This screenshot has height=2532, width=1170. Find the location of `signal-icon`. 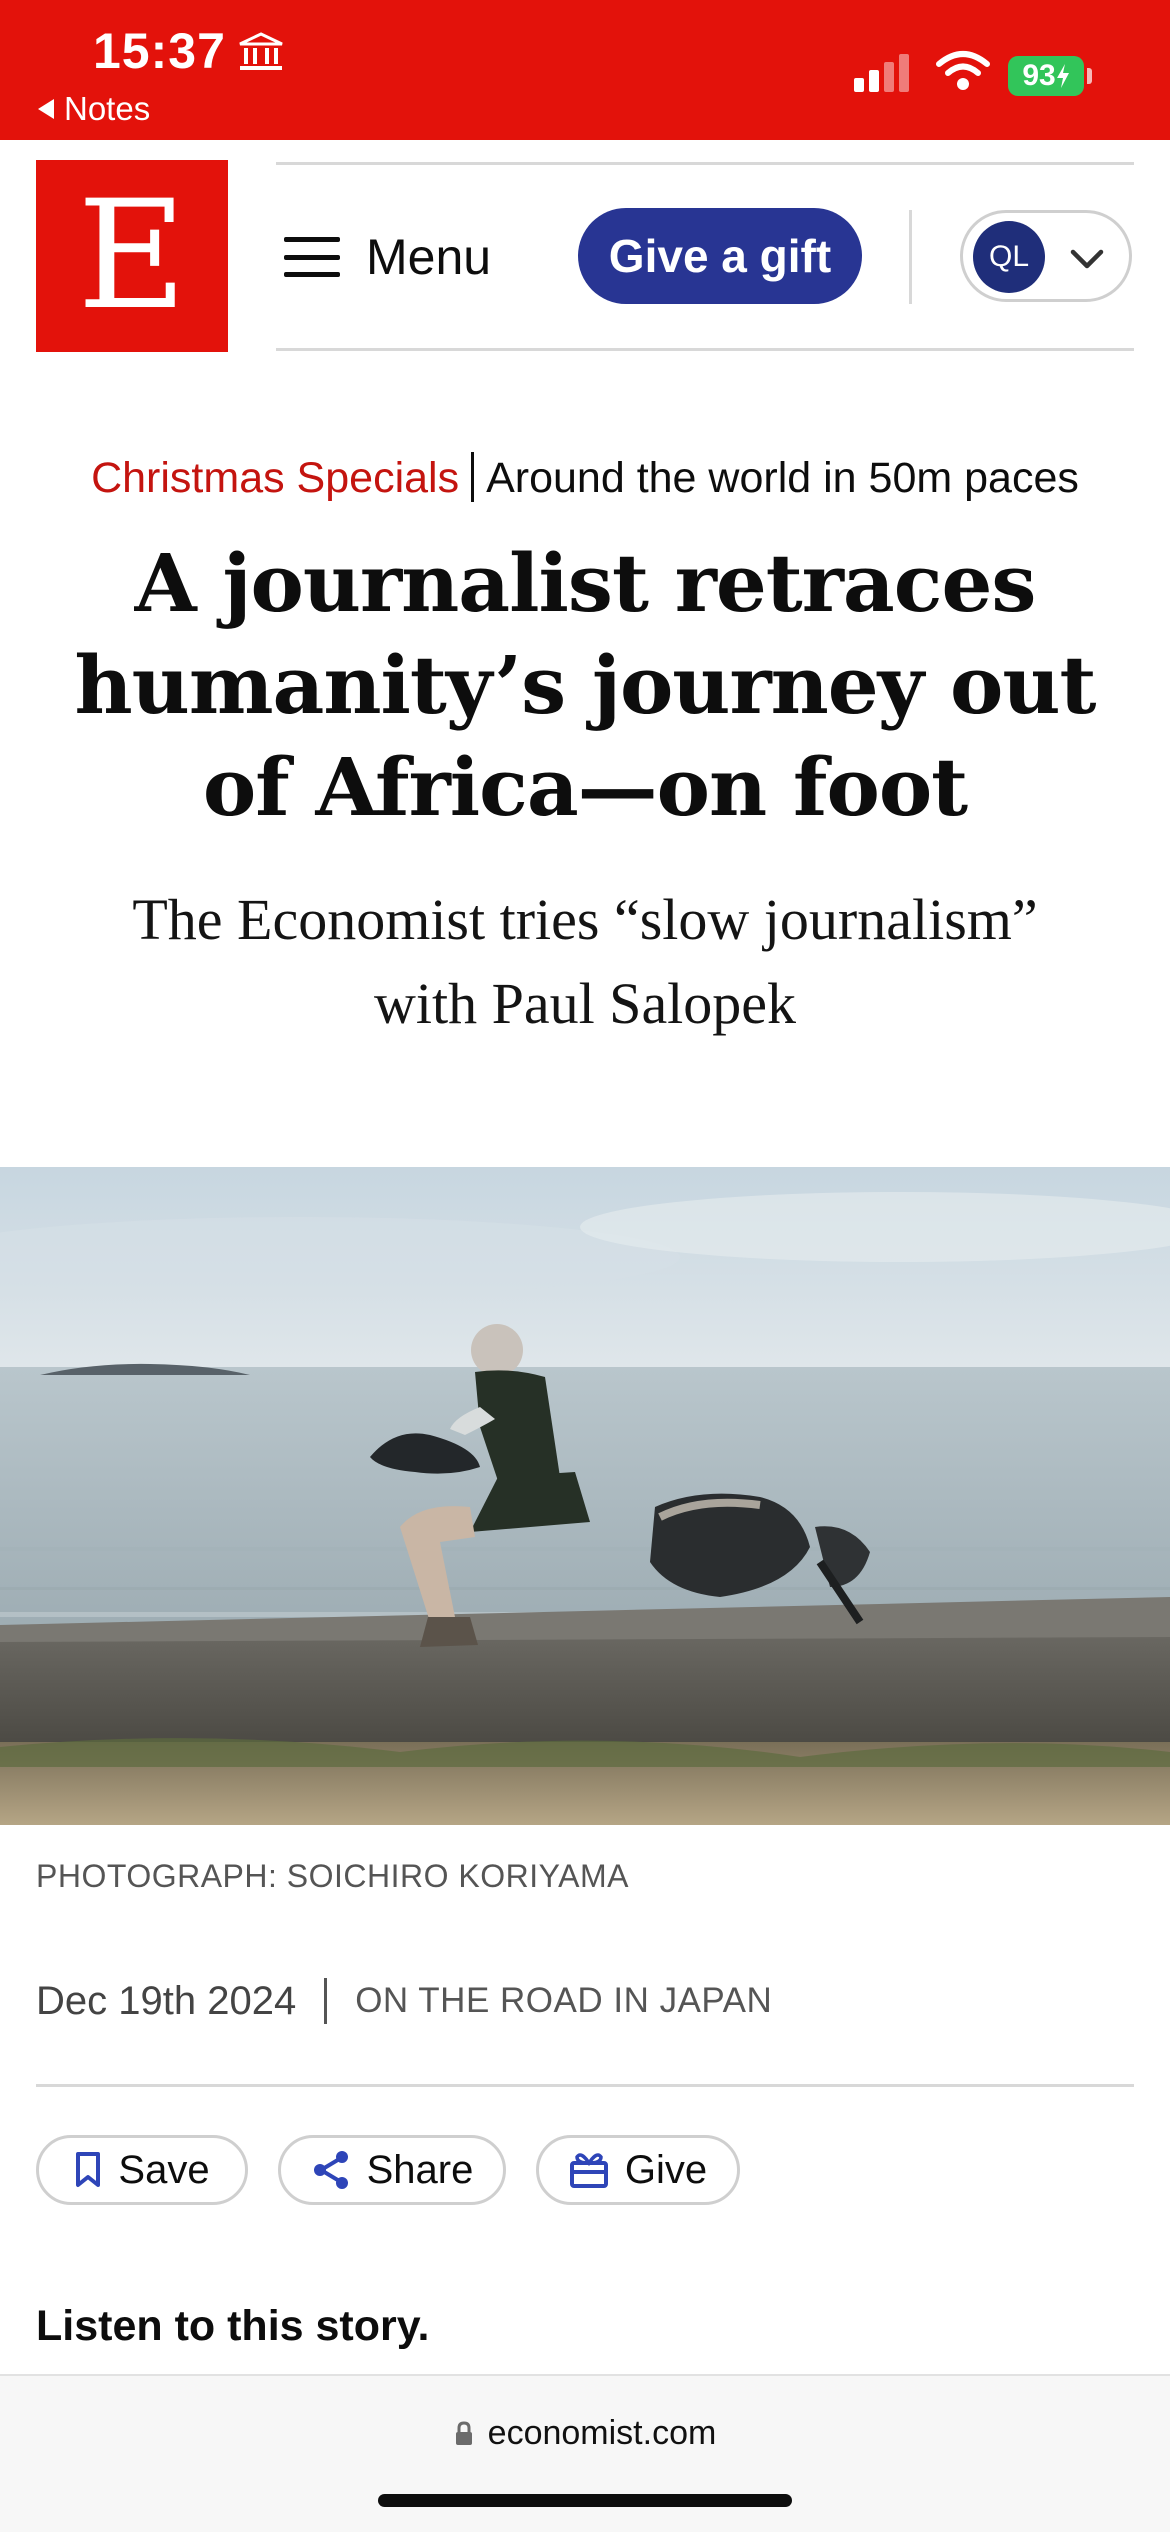

signal-icon is located at coordinates (881, 73).